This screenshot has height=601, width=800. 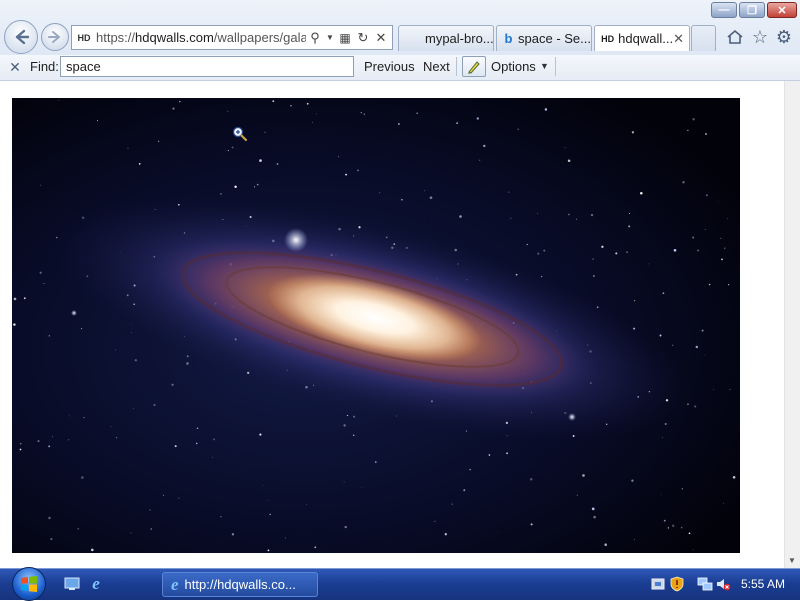 I want to click on favorites-star-icon: ☆, so click(x=760, y=37).